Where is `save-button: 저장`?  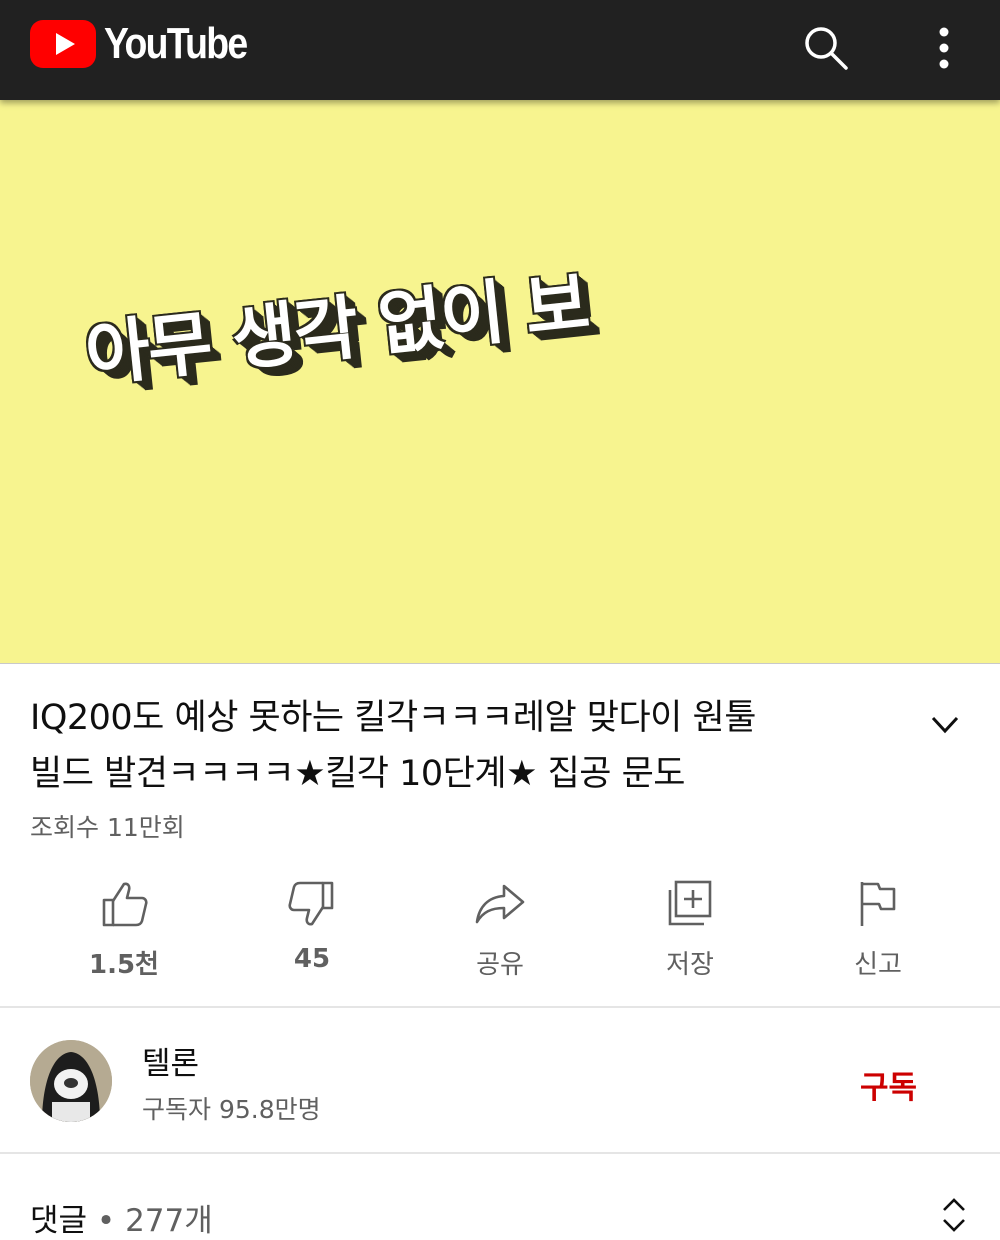
save-button: 저장 is located at coordinates (690, 925).